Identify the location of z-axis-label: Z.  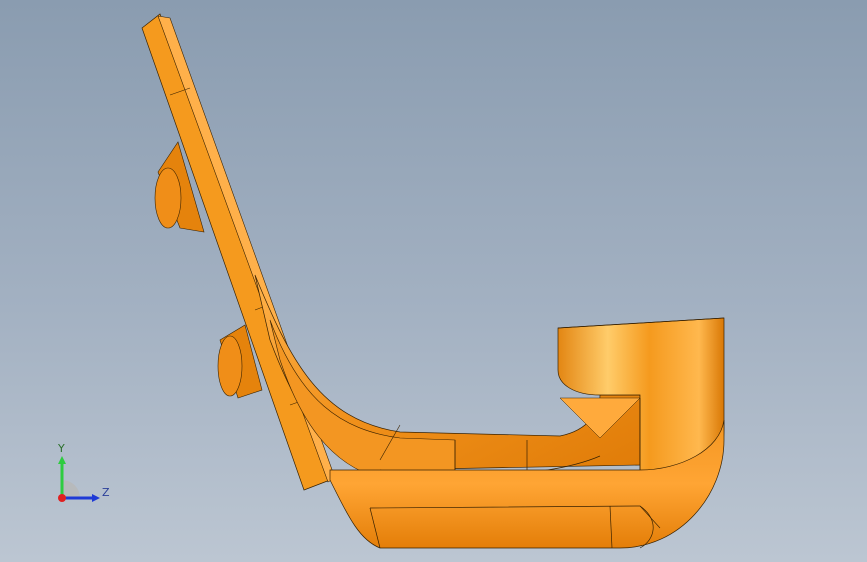
(106, 492).